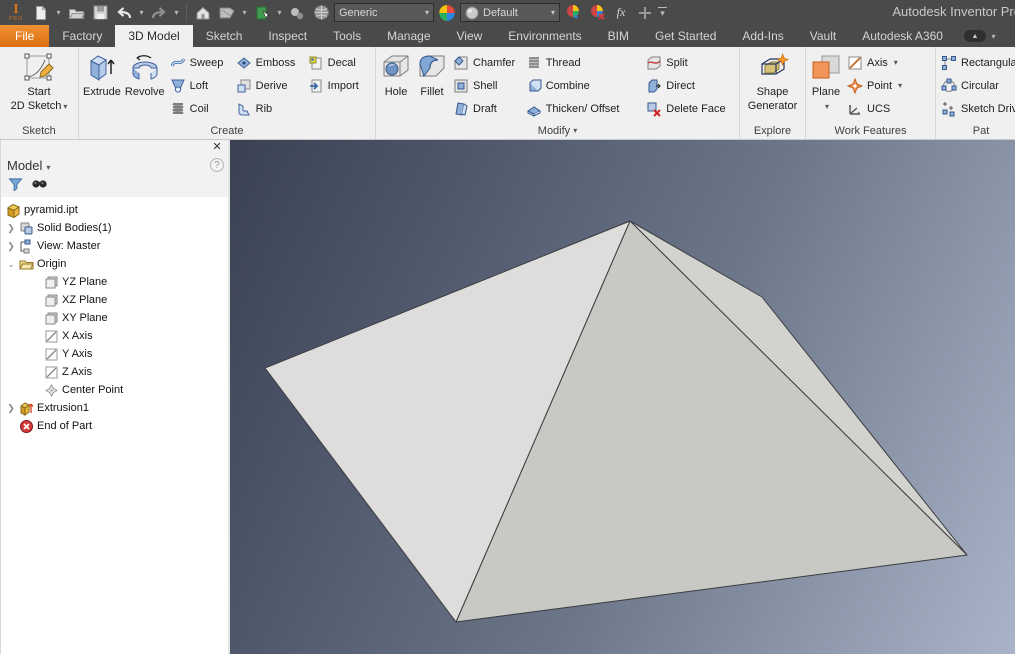 This screenshot has height=654, width=1015. What do you see at coordinates (337, 62) in the screenshot?
I see `decal-button: Decal` at bounding box center [337, 62].